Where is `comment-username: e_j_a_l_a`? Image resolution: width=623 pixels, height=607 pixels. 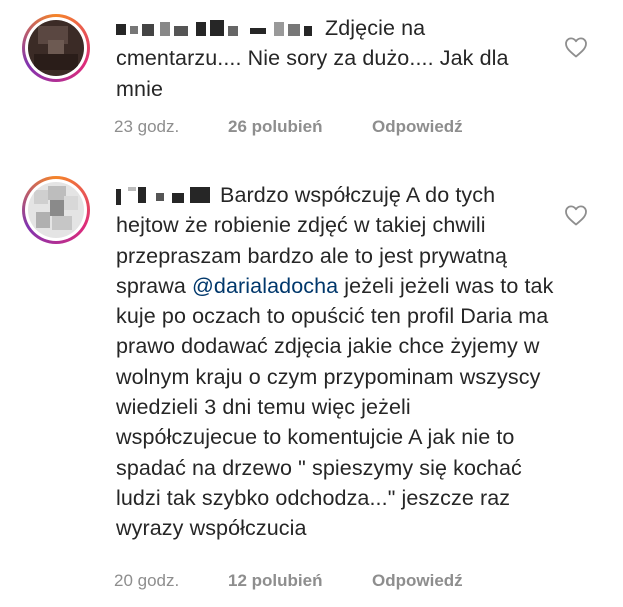 comment-username: e_j_a_l_a is located at coordinates (217, 28).